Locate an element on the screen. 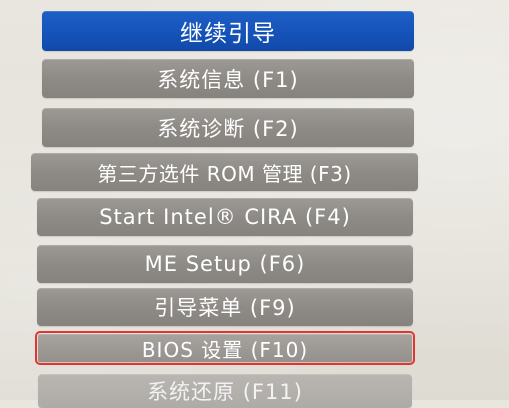  menu-item-label: 系统诊断 (F2) is located at coordinates (228, 128).